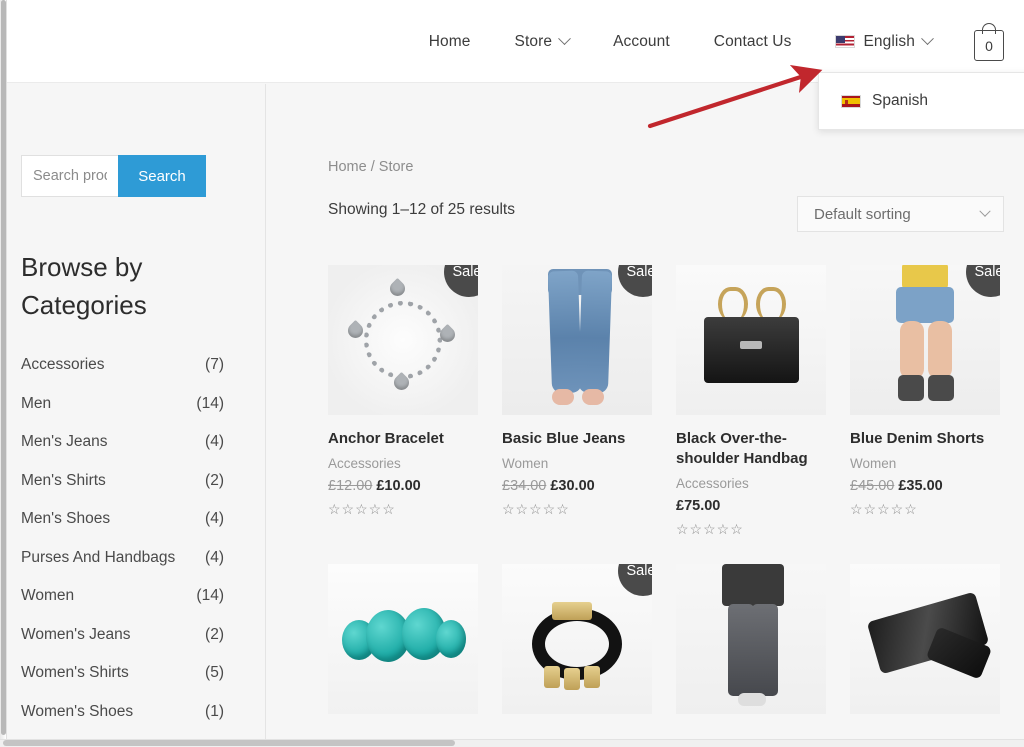 The height and width of the screenshot is (747, 1024). What do you see at coordinates (364, 463) in the screenshot?
I see `product-category: Accessories` at bounding box center [364, 463].